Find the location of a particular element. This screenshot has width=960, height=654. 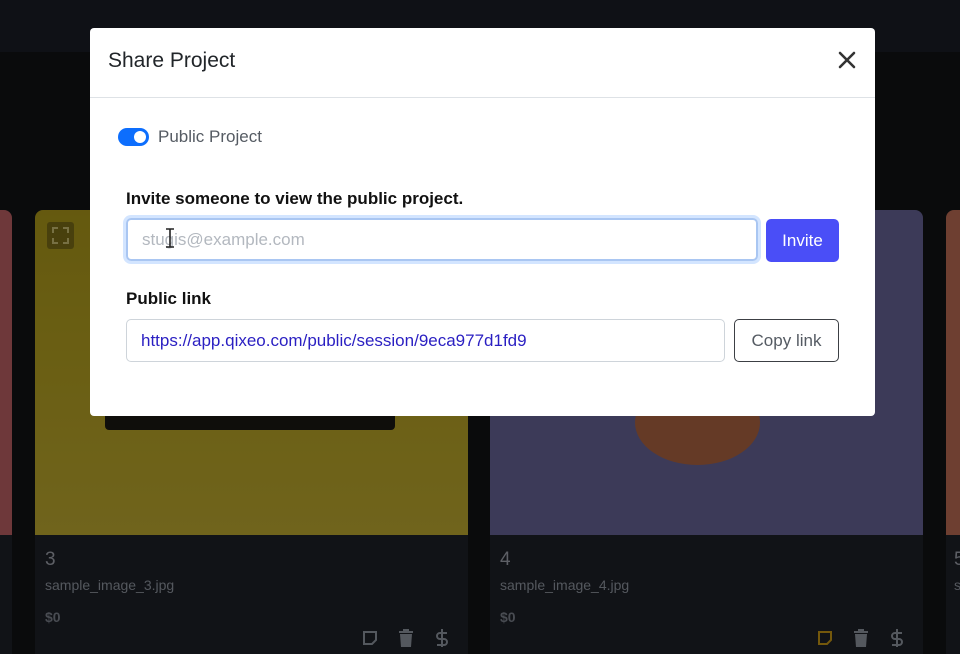

public-link-label: Public link is located at coordinates (169, 298).